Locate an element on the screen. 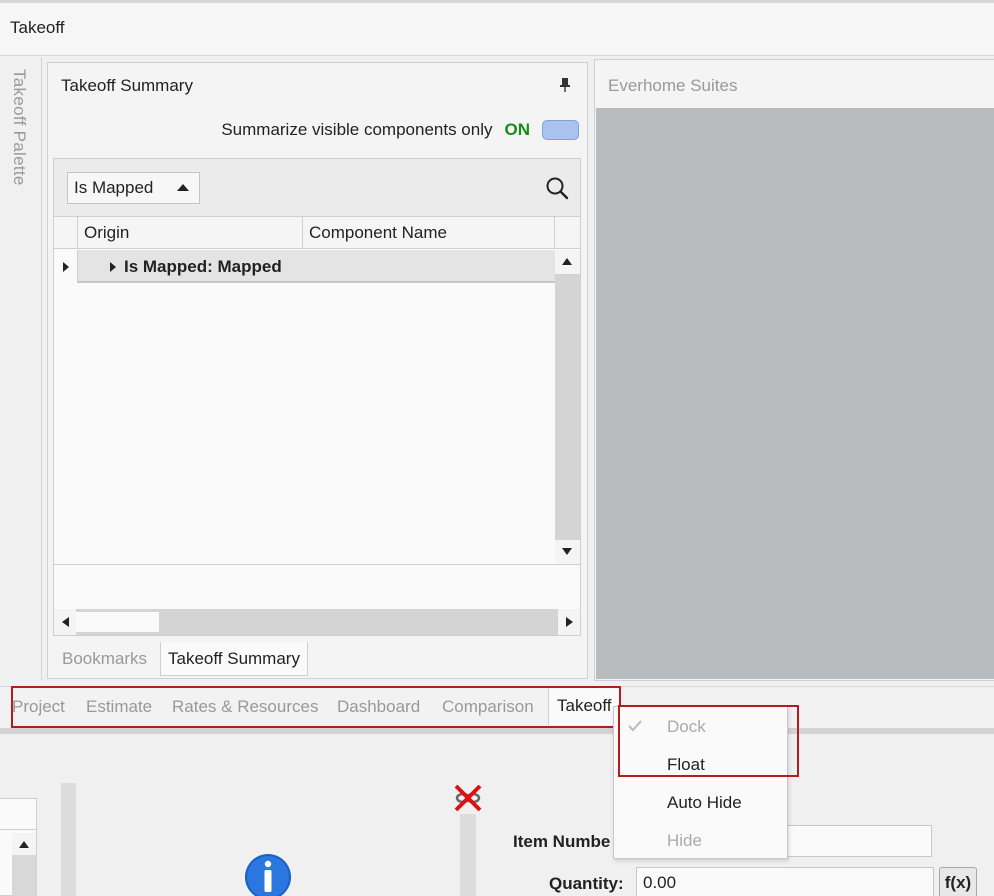  lower-scroll-up-button is located at coordinates (24, 844).